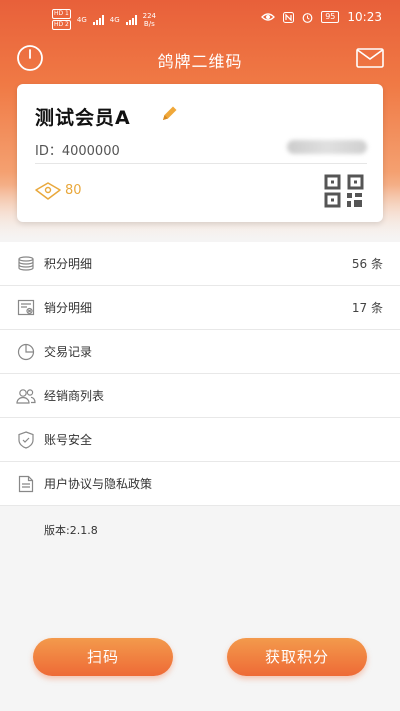 Image resolution: width=400 pixels, height=711 pixels. What do you see at coordinates (200, 396) in the screenshot?
I see `menu-item-dealers: 经销商列表` at bounding box center [200, 396].